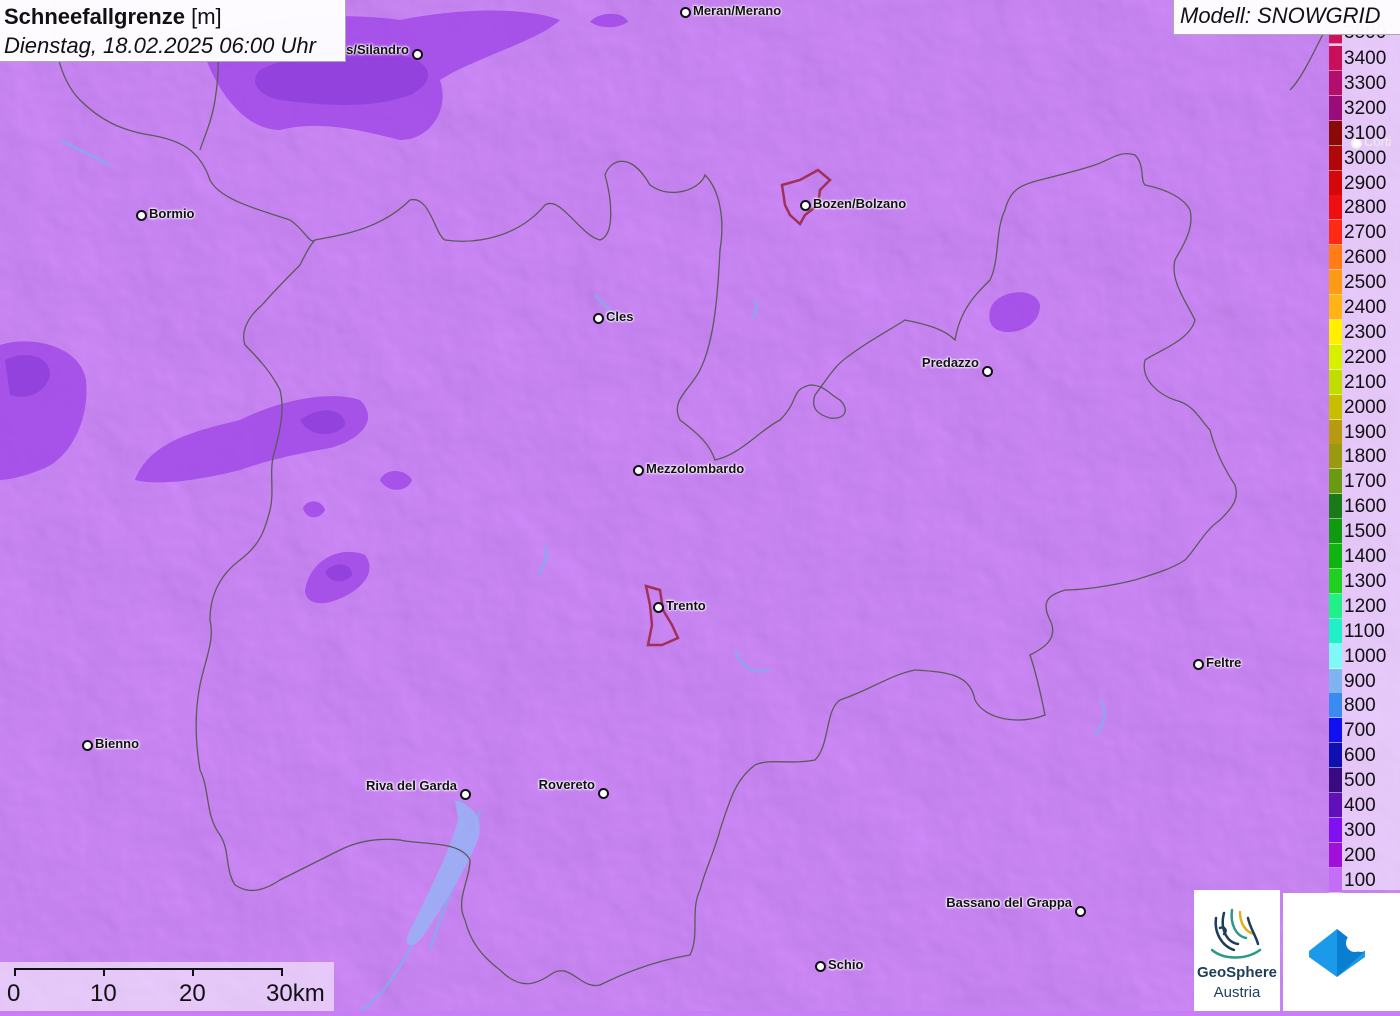 The height and width of the screenshot is (1016, 1400). I want to click on variable-unit: [m], so click(206, 16).